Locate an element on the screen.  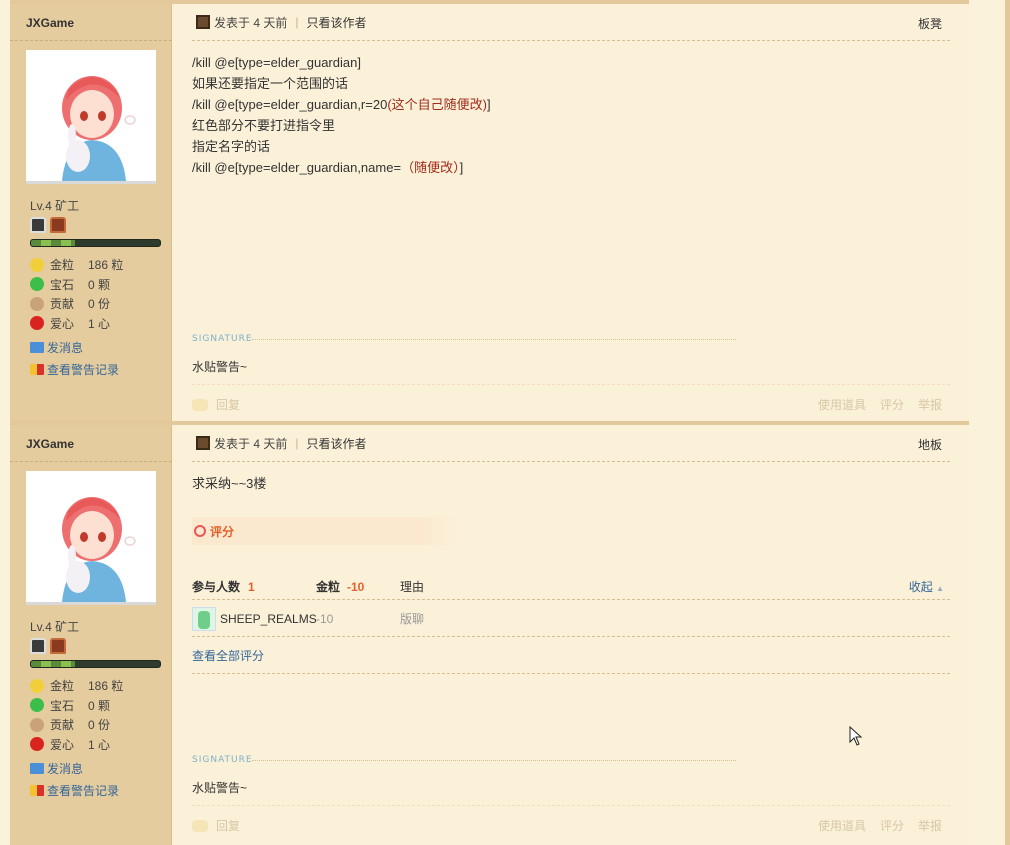
content-line: /kill @e[type=elder_guardian] is located at coordinates (276, 62).